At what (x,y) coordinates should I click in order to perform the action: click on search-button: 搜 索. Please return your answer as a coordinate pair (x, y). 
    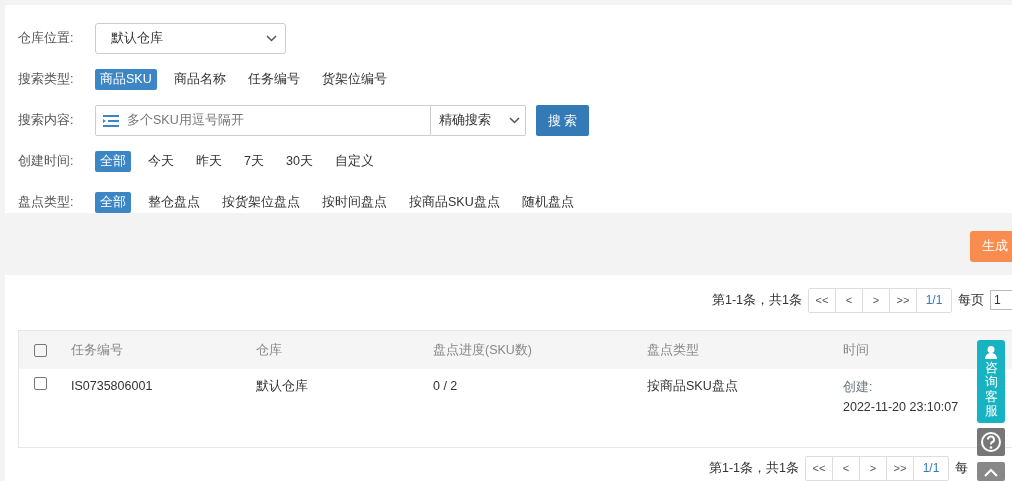
    Looking at the image, I should click on (562, 120).